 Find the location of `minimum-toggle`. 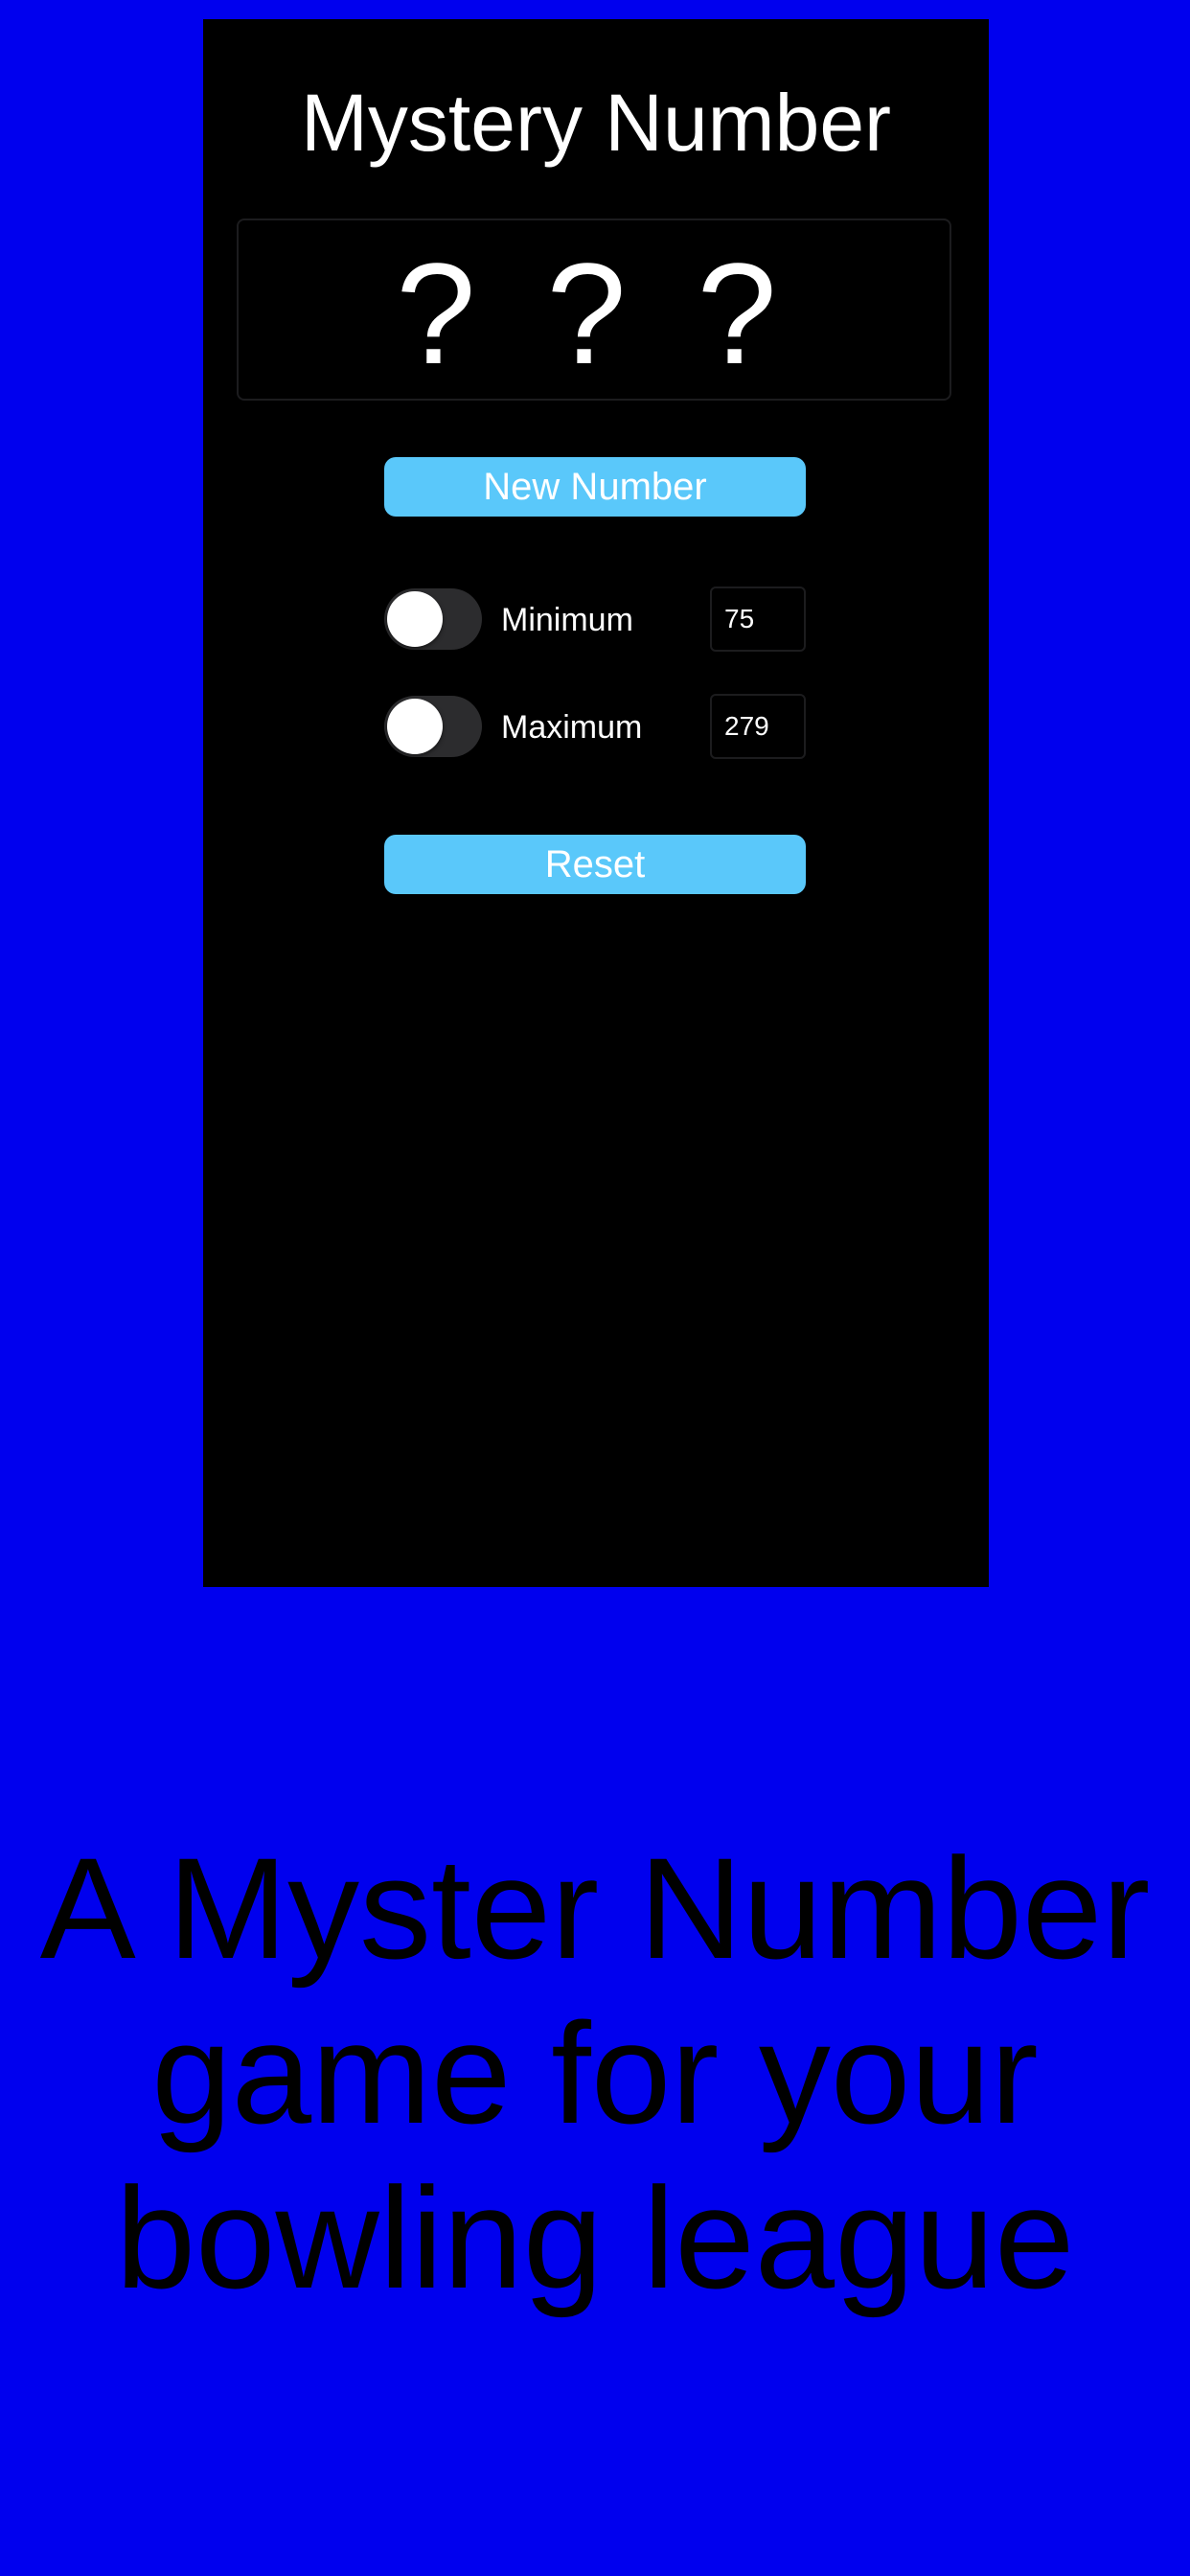

minimum-toggle is located at coordinates (433, 619).